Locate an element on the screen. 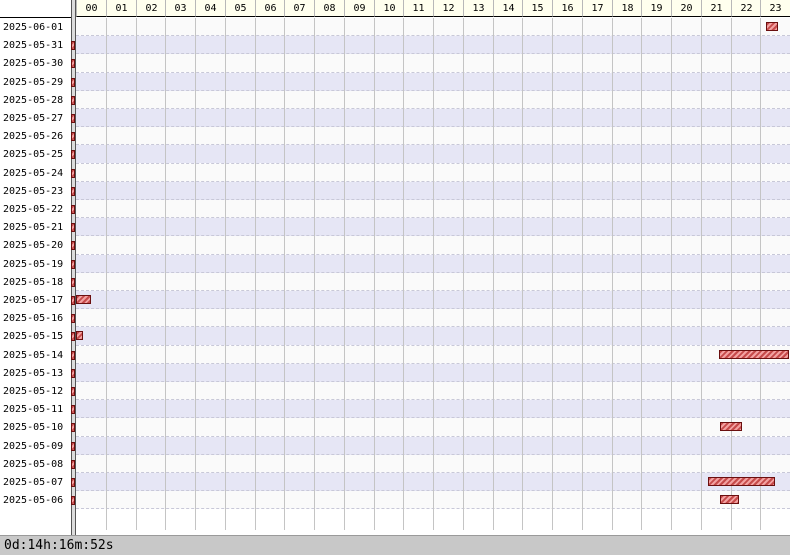  status-bar: 0d:14h:16m:52s is located at coordinates (395, 545).